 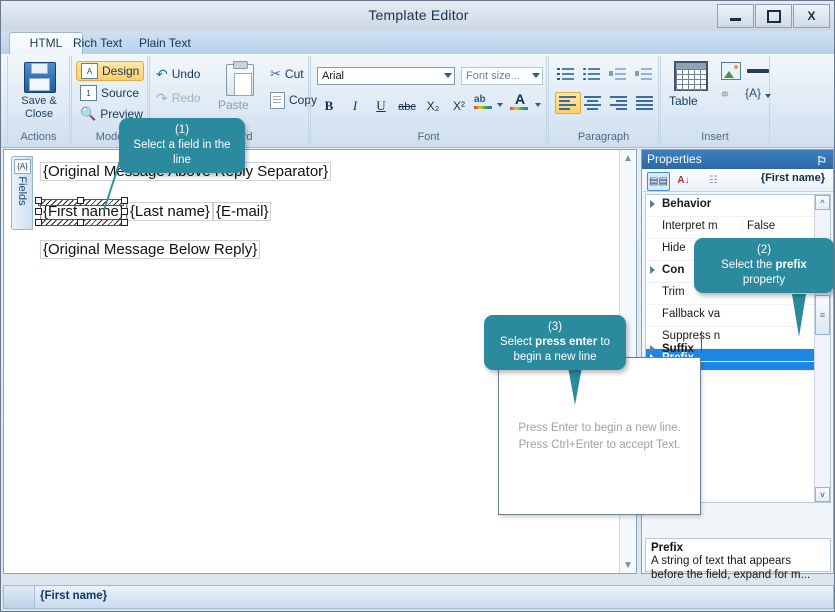 I want to click on categorized-view-button: ▤▤, so click(x=658, y=181).